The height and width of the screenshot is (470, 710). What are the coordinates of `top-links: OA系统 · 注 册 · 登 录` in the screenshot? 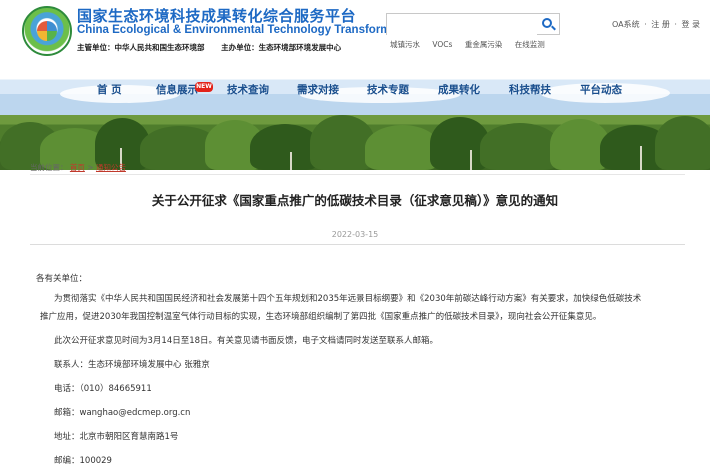 It's located at (657, 24).